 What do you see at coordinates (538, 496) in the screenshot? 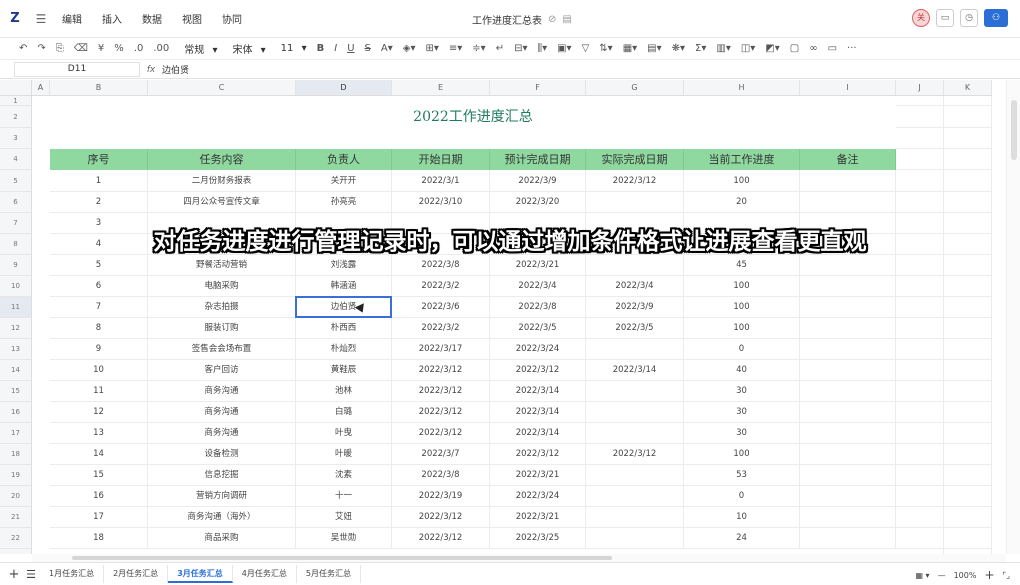
I see `table-cell: 2022/3/24` at bounding box center [538, 496].